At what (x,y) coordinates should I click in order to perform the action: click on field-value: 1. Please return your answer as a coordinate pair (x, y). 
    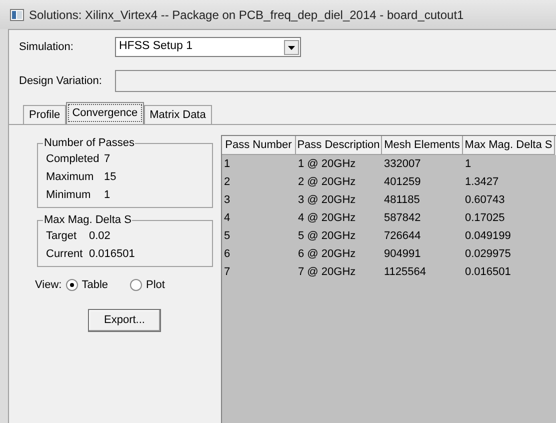
    Looking at the image, I should click on (107, 195).